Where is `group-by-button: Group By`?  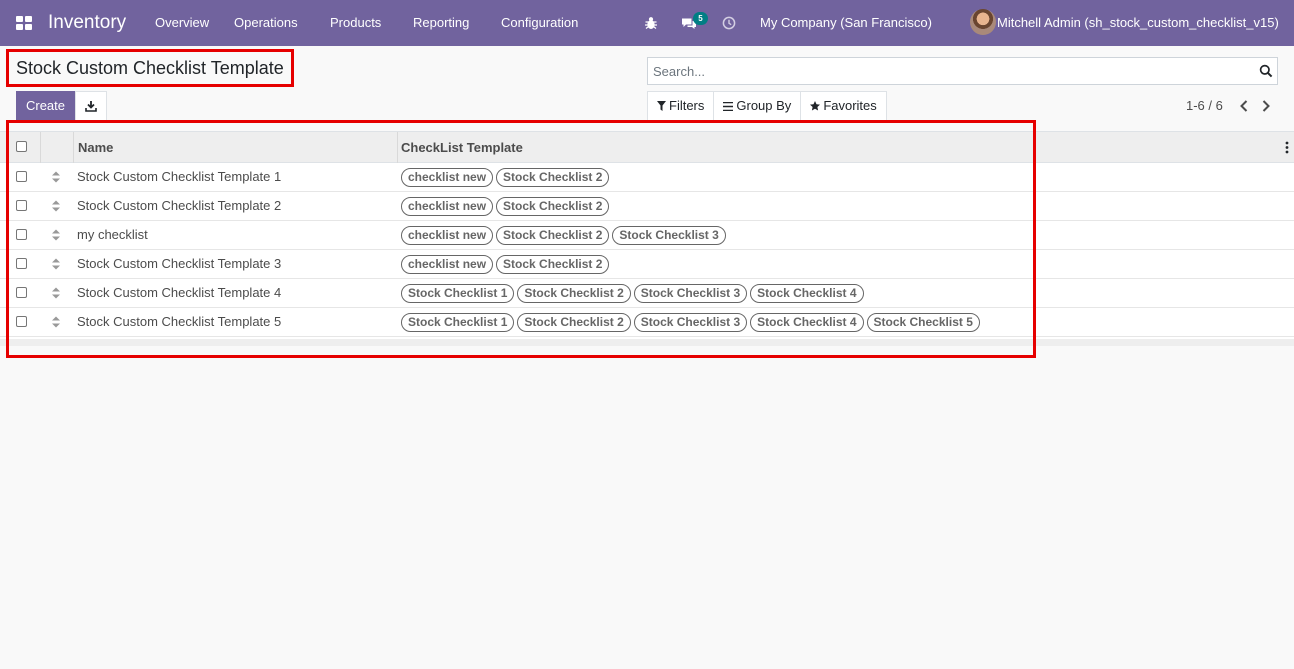
group-by-button: Group By is located at coordinates (756, 106).